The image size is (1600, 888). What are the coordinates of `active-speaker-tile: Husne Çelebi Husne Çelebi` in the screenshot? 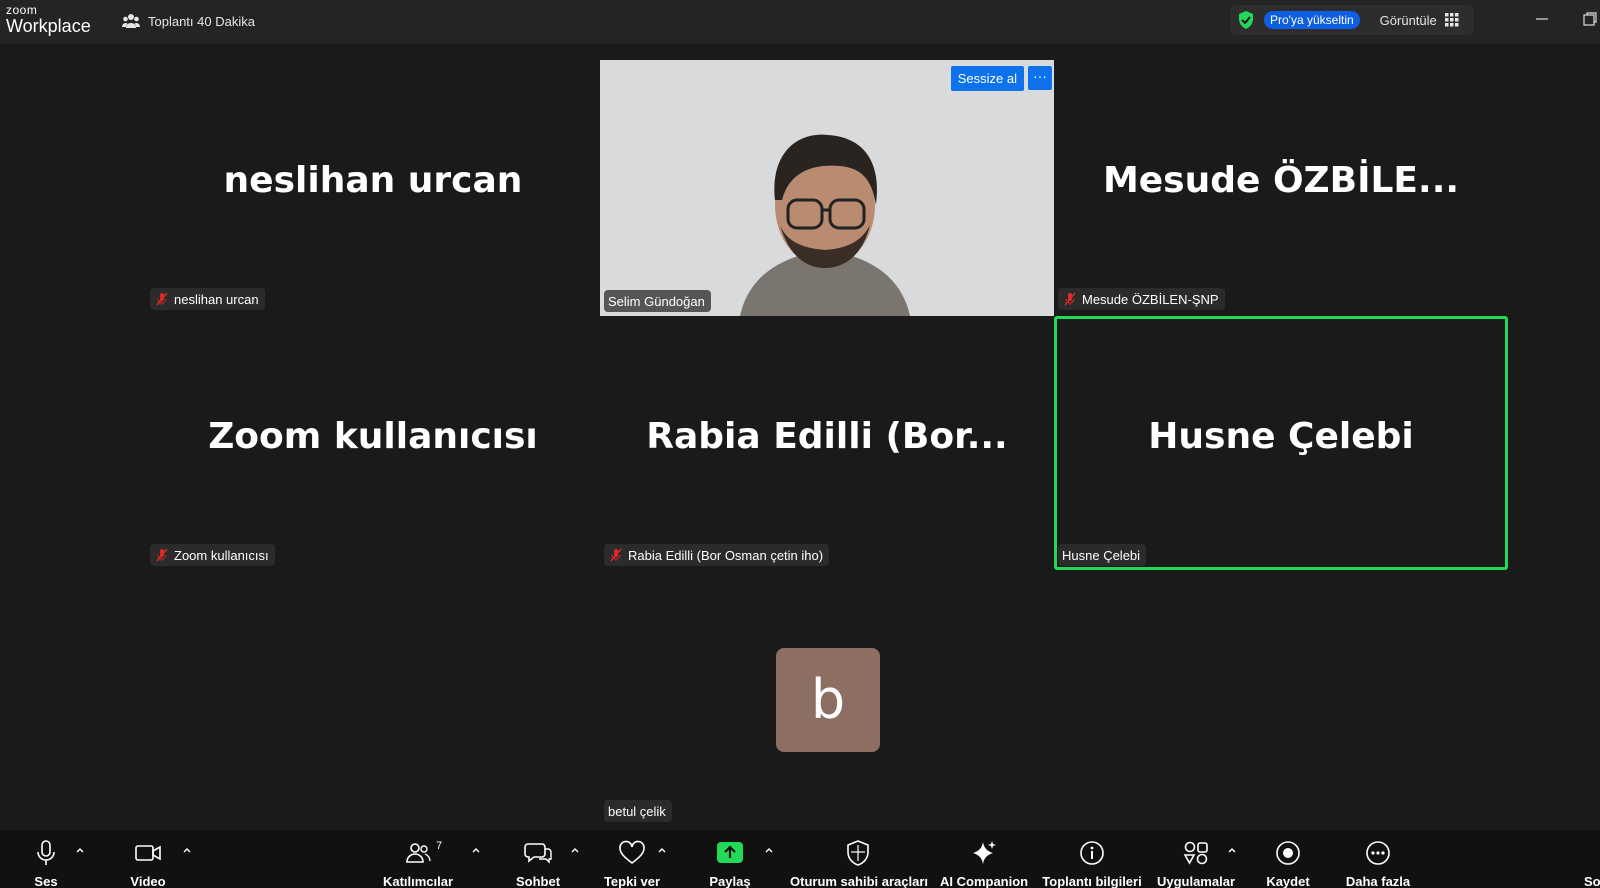 It's located at (1281, 443).